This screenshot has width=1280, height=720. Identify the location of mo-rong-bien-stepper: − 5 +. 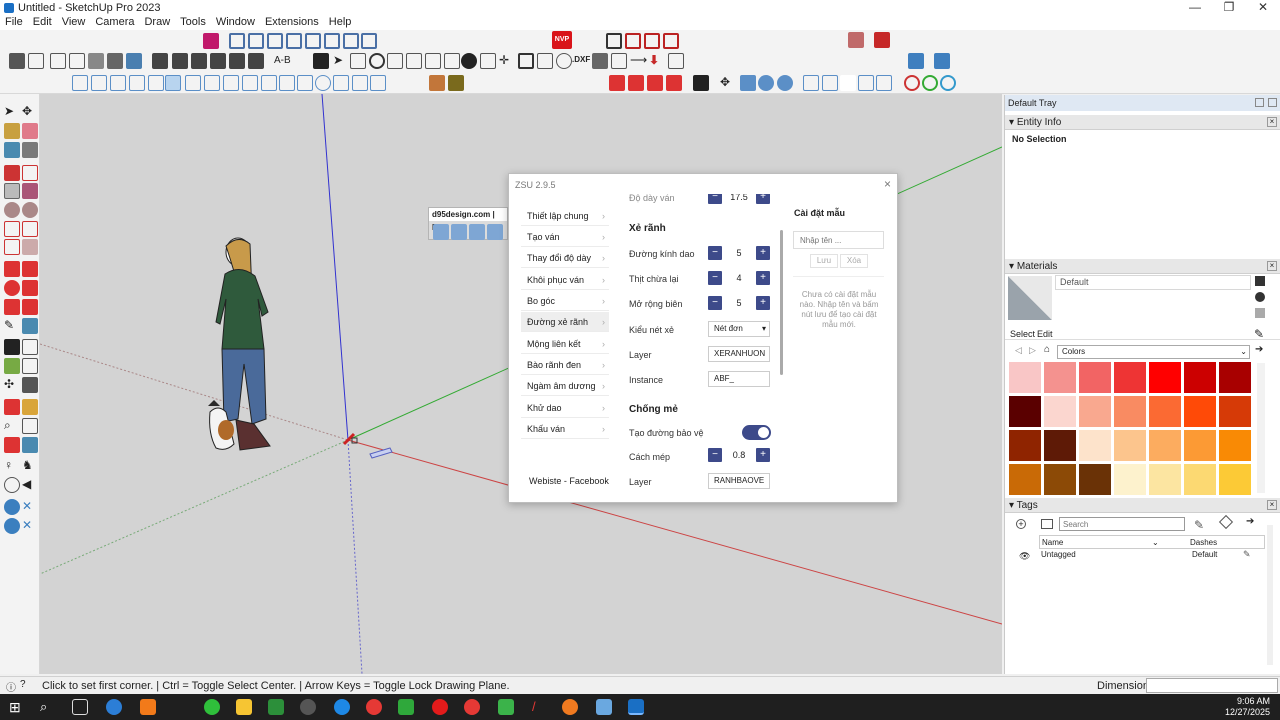
(739, 303).